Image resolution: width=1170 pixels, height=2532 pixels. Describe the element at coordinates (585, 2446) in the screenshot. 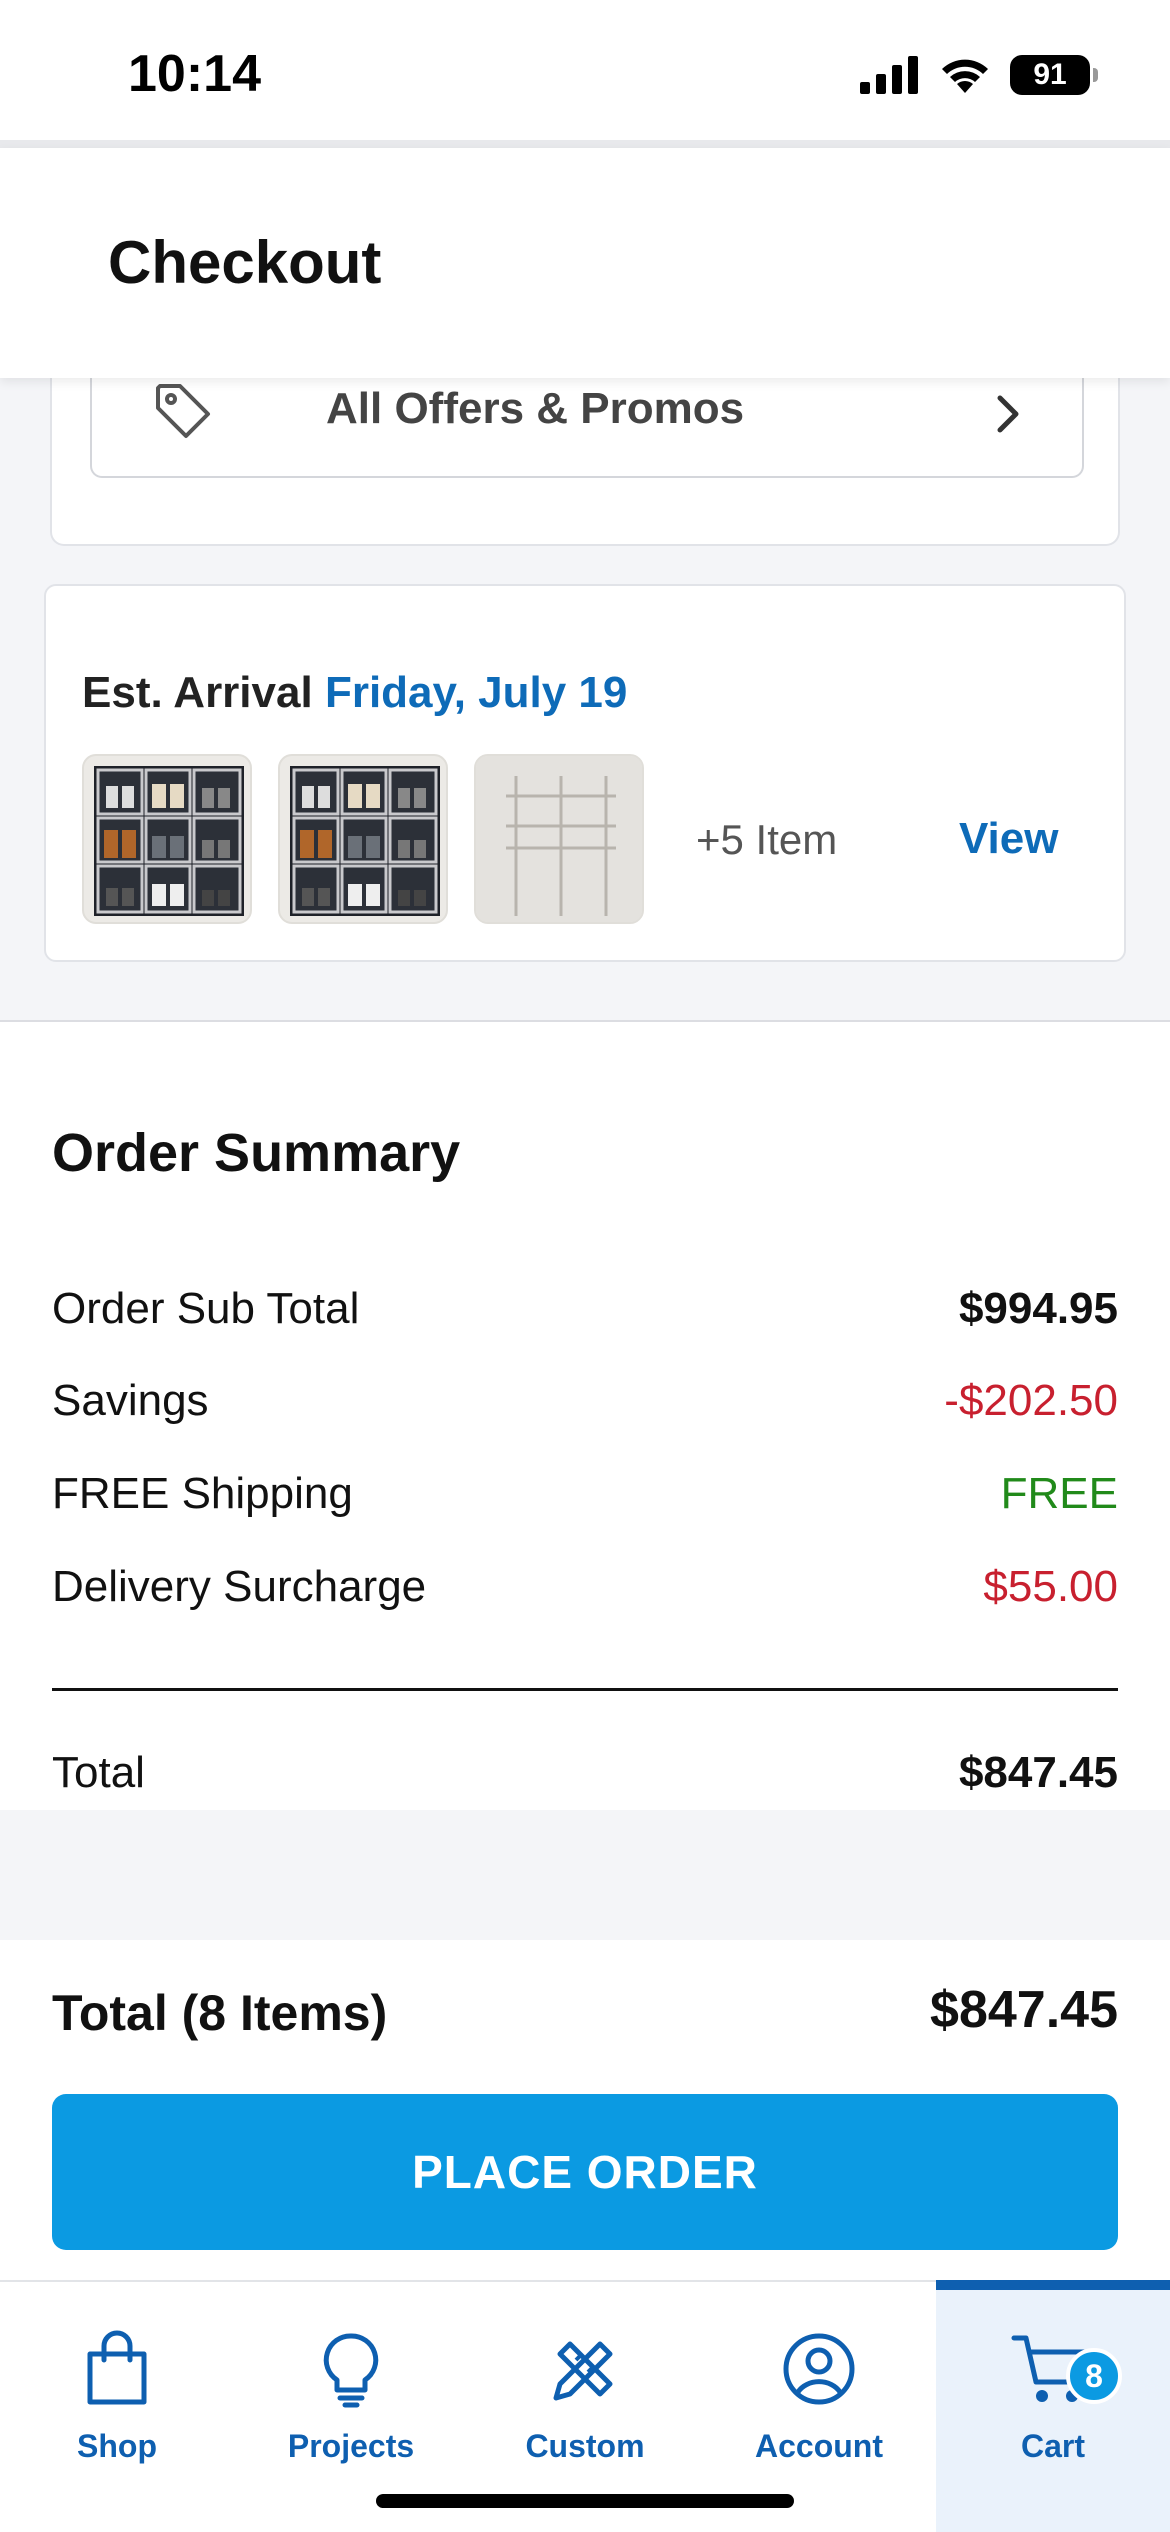

I see `tab-label: Custom` at that location.